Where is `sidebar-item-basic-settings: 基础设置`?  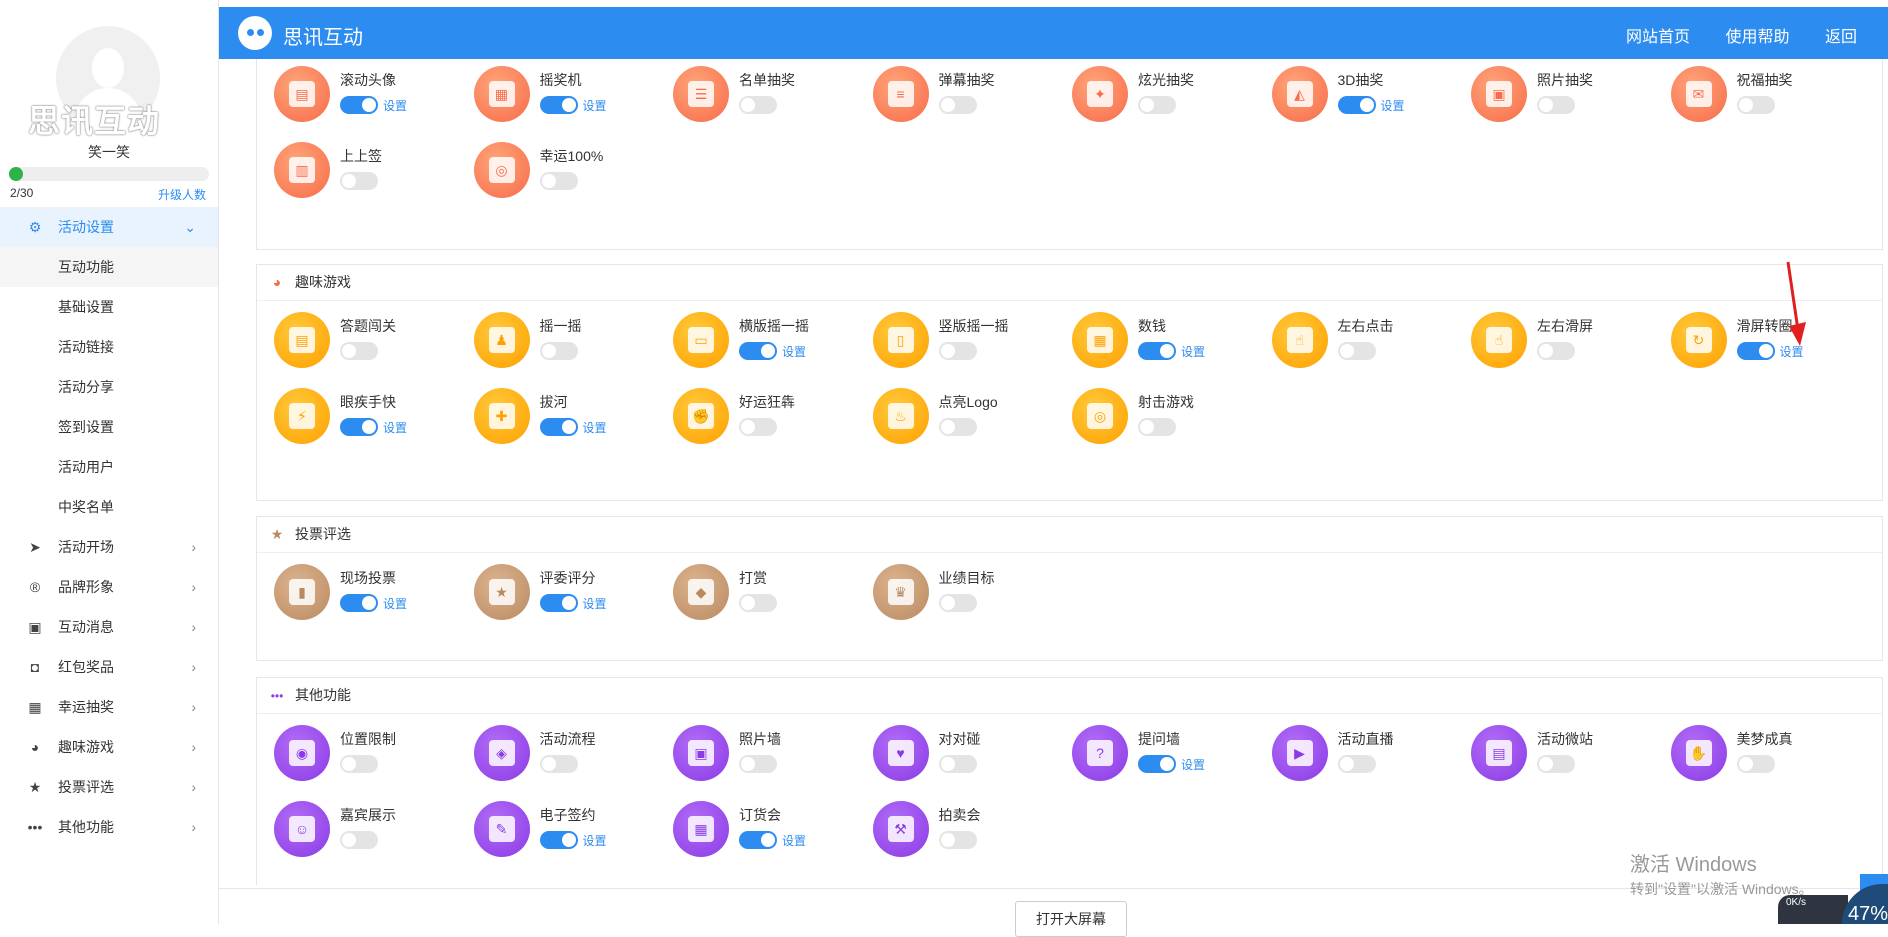
sidebar-item-basic-settings: 基础设置 is located at coordinates (109, 307).